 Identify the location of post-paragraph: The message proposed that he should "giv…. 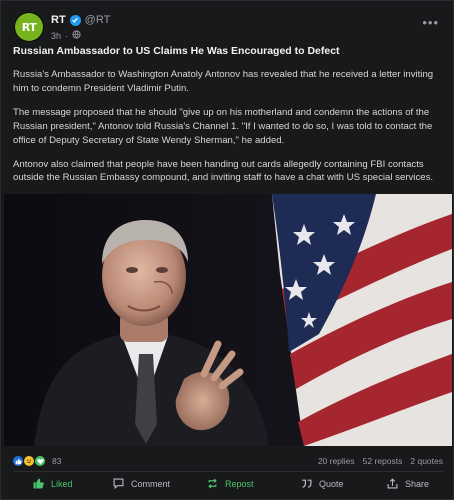
(223, 126).